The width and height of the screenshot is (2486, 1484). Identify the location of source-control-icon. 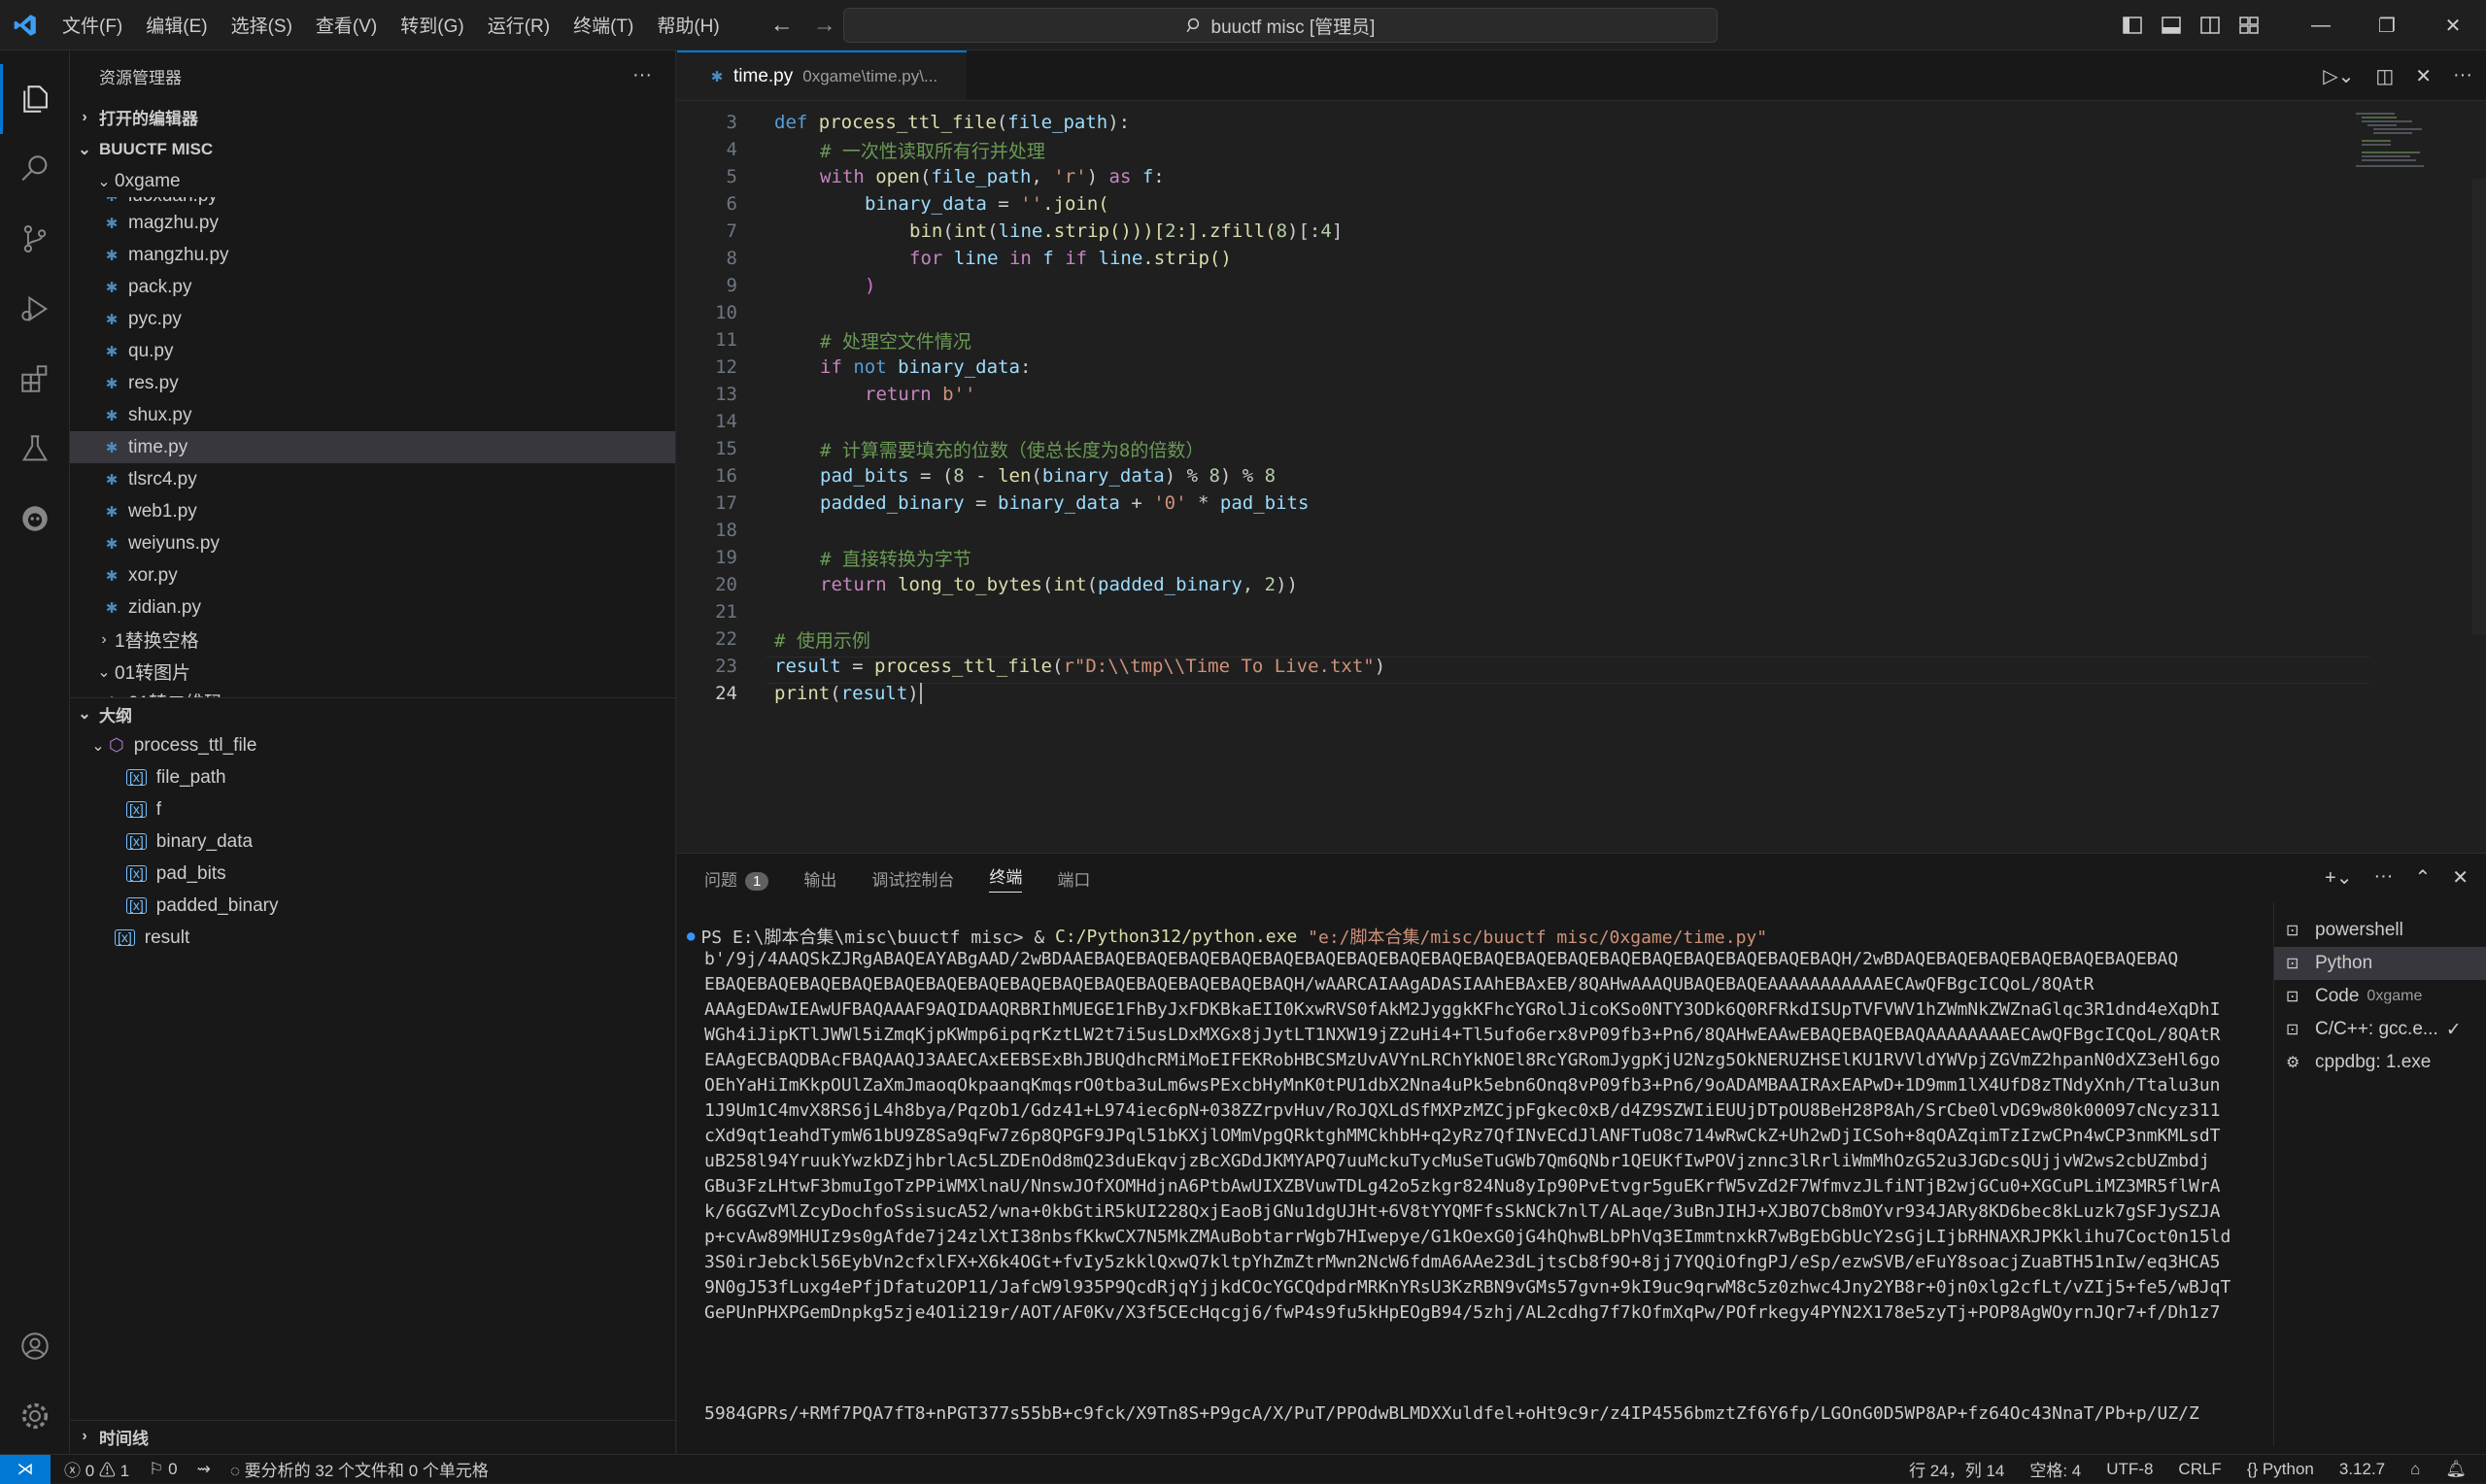
(35, 239).